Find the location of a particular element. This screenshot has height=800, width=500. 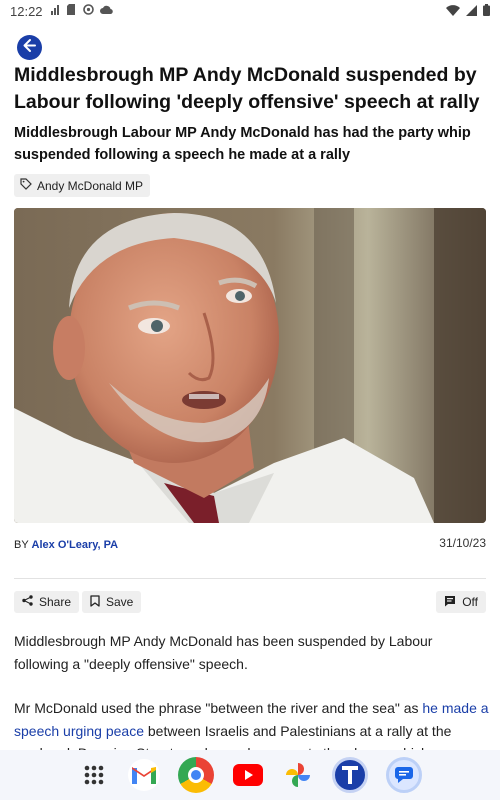

cloud-icon is located at coordinates (106, 11).